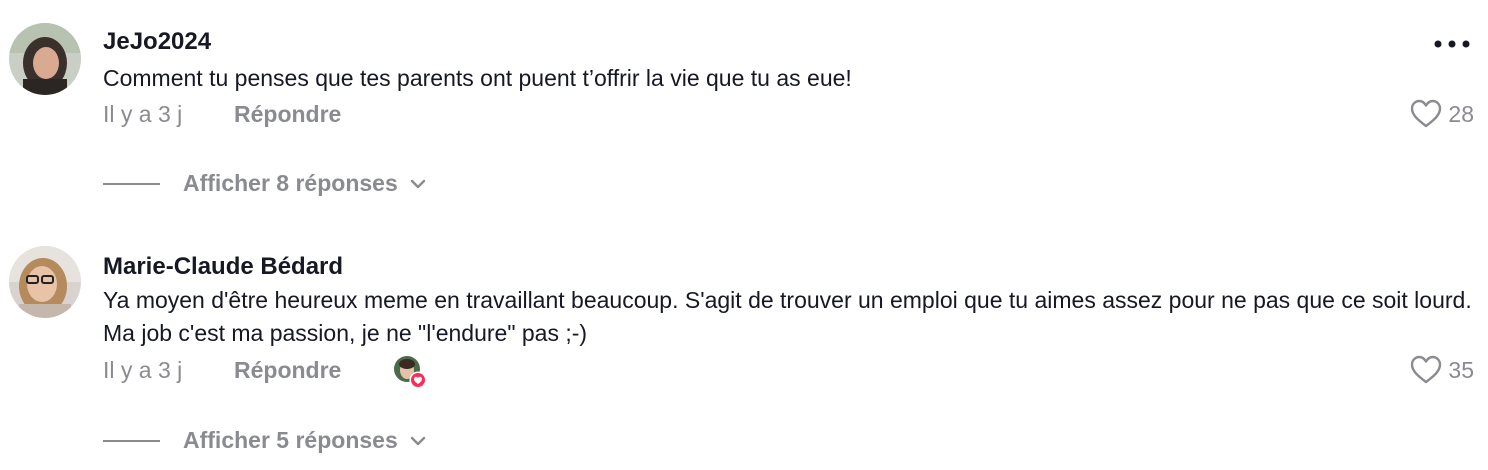  Describe the element at coordinates (1461, 369) in the screenshot. I see `like-count: 35` at that location.